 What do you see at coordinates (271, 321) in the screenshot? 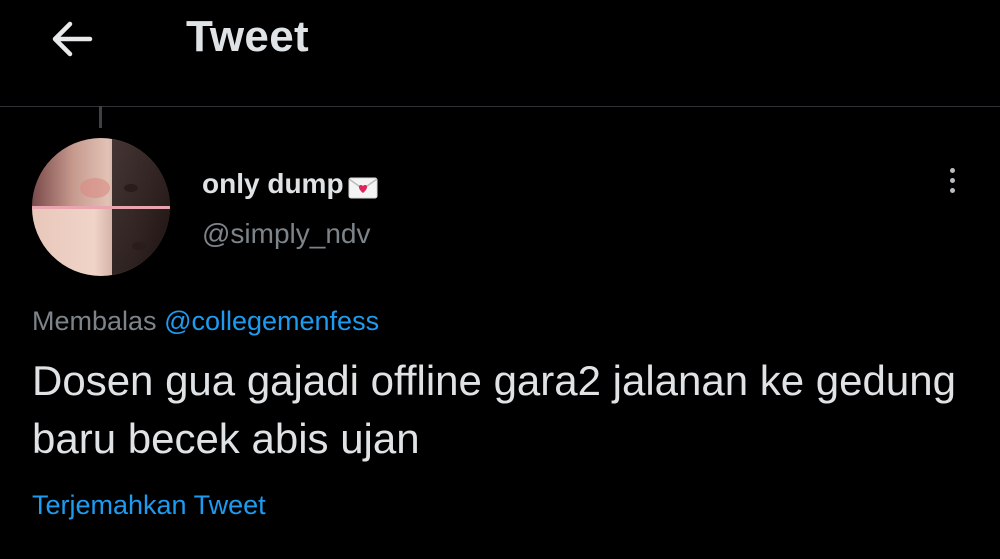
I see `reply-mention-link: @collegemenfess` at bounding box center [271, 321].